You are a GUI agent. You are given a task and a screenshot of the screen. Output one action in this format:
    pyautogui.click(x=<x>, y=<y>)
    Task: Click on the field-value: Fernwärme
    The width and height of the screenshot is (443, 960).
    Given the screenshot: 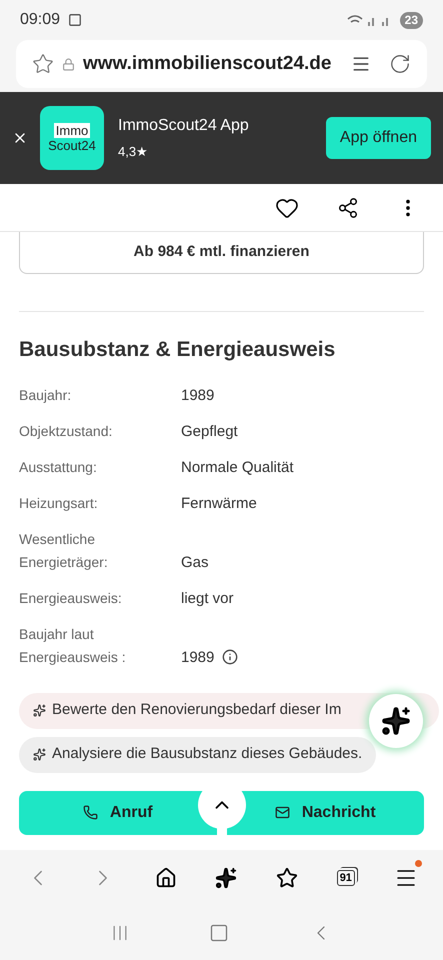 What is the action you would take?
    pyautogui.click(x=219, y=504)
    